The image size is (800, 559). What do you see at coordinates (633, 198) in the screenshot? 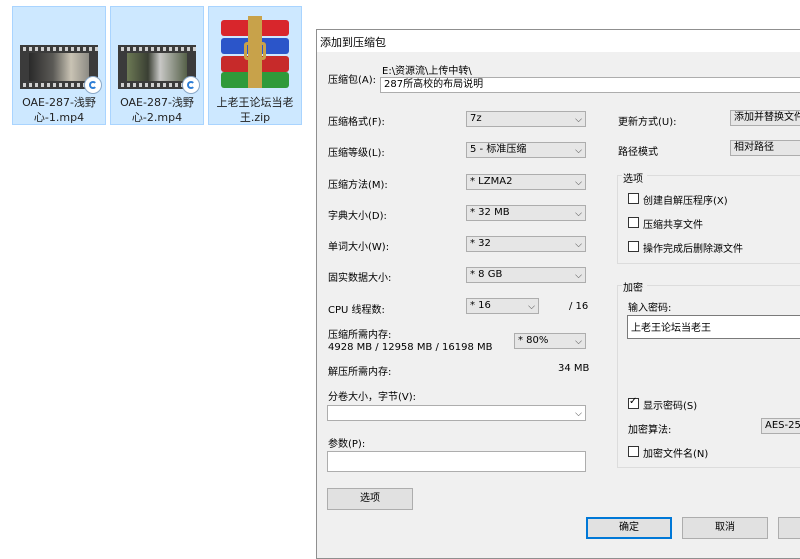
I see `sfx-checkbox` at bounding box center [633, 198].